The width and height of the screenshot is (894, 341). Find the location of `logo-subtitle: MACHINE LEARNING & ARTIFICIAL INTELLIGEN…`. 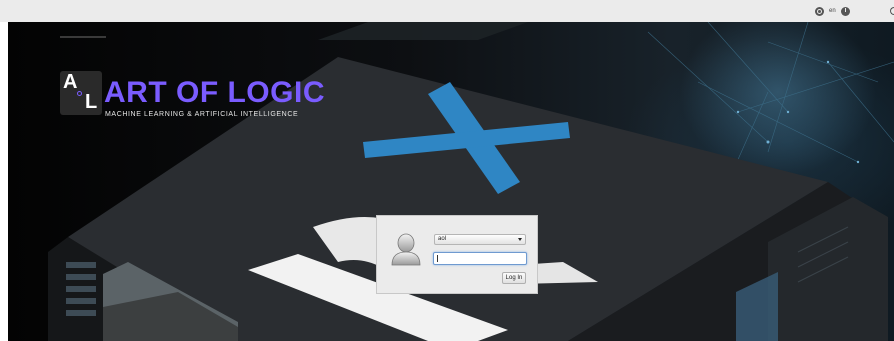

logo-subtitle: MACHINE LEARNING & ARTIFICIAL INTELLIGEN… is located at coordinates (202, 114).